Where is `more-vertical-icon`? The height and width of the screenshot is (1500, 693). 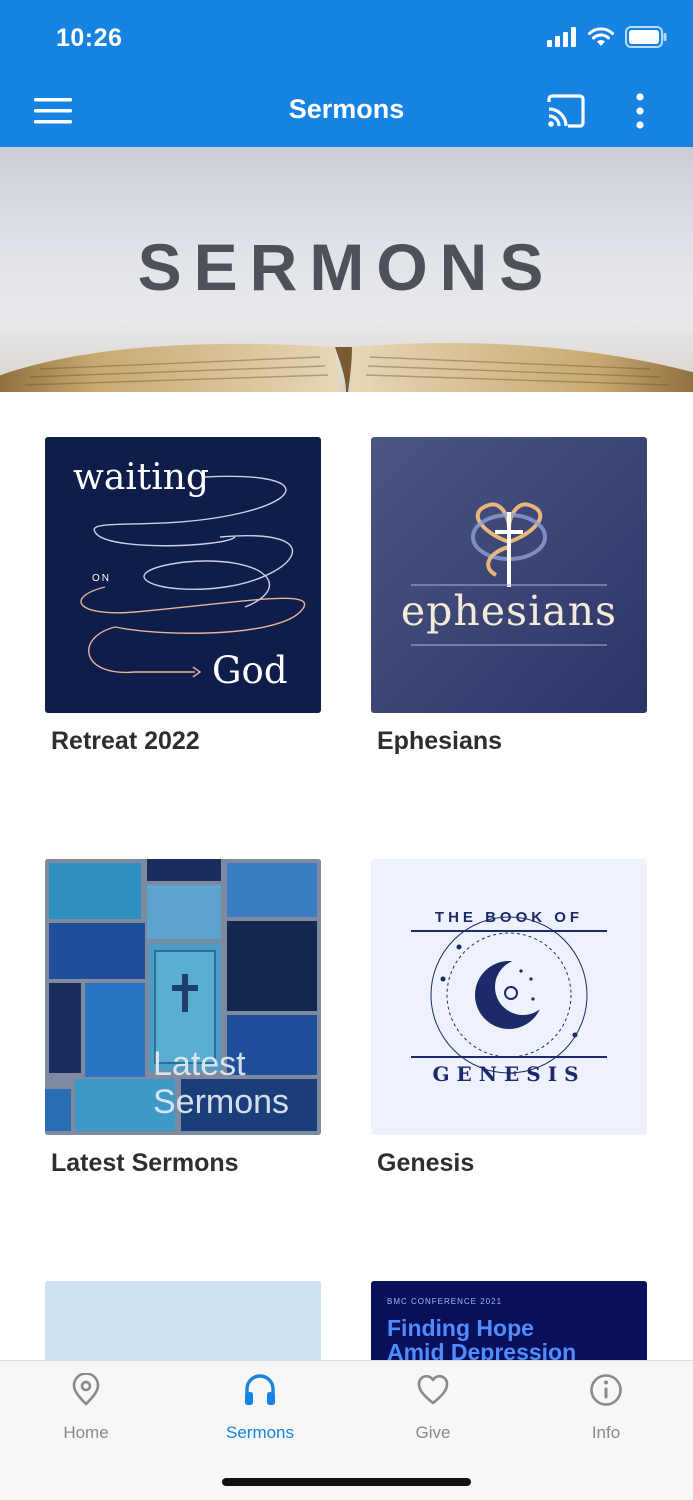
more-vertical-icon is located at coordinates (640, 111).